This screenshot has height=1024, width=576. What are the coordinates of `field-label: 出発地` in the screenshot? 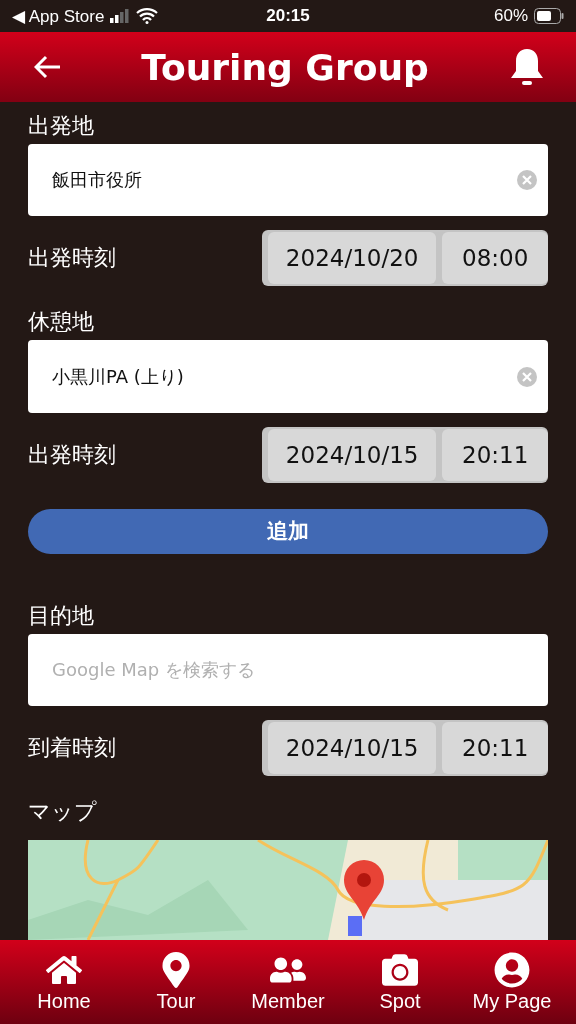 It's located at (61, 126).